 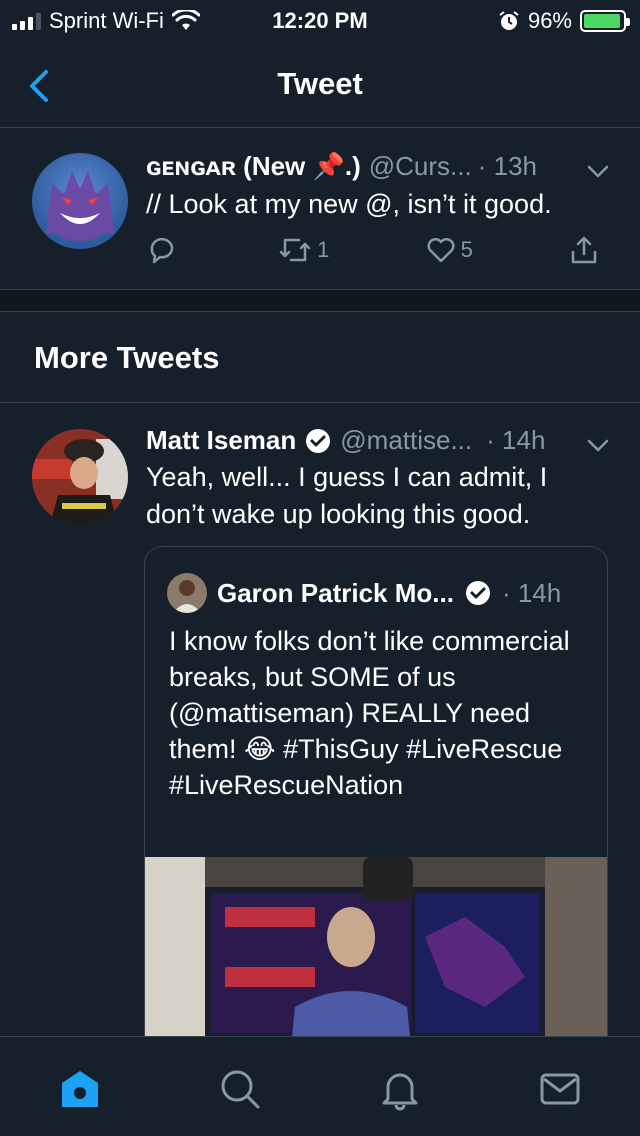 I want to click on tab-bar, so click(x=320, y=1086).